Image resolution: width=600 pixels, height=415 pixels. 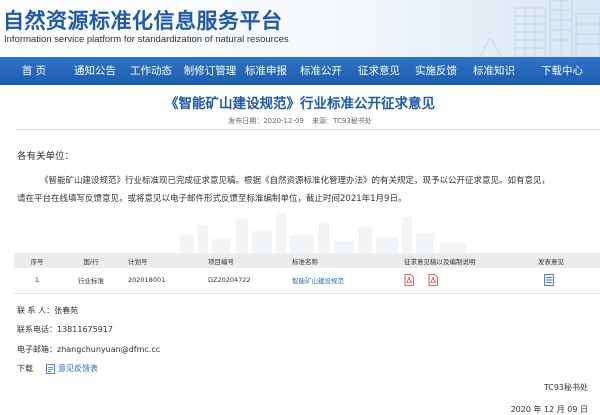 I want to click on table-row: 1 行业标准 202018001 DZ20204722 智能矿山建设规范, so click(x=307, y=281).